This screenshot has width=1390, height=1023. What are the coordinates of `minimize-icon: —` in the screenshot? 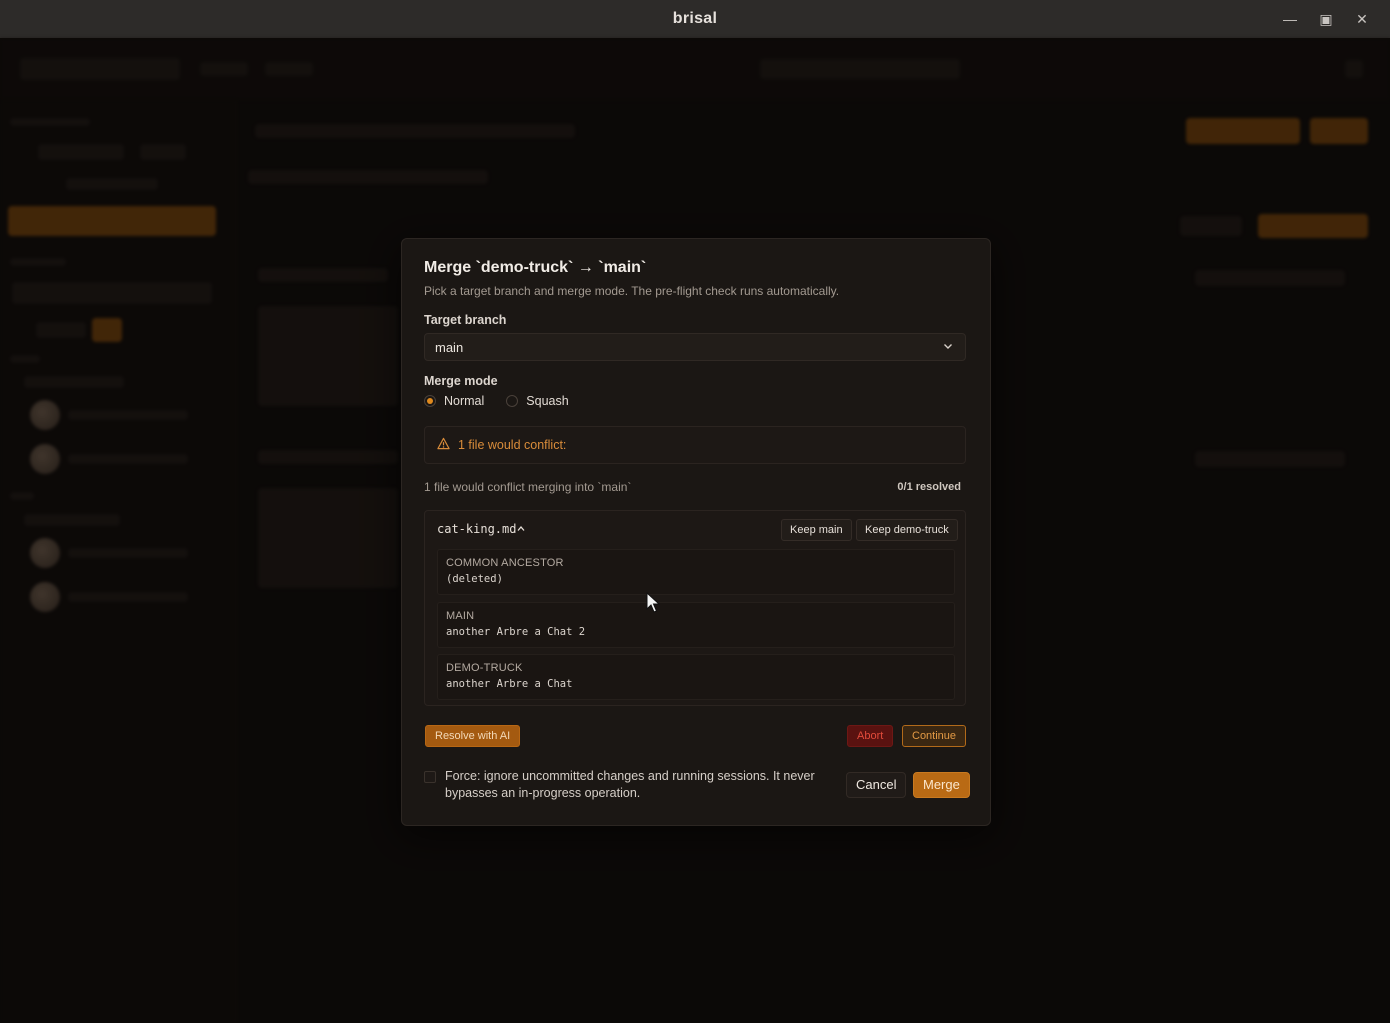 It's located at (1290, 19).